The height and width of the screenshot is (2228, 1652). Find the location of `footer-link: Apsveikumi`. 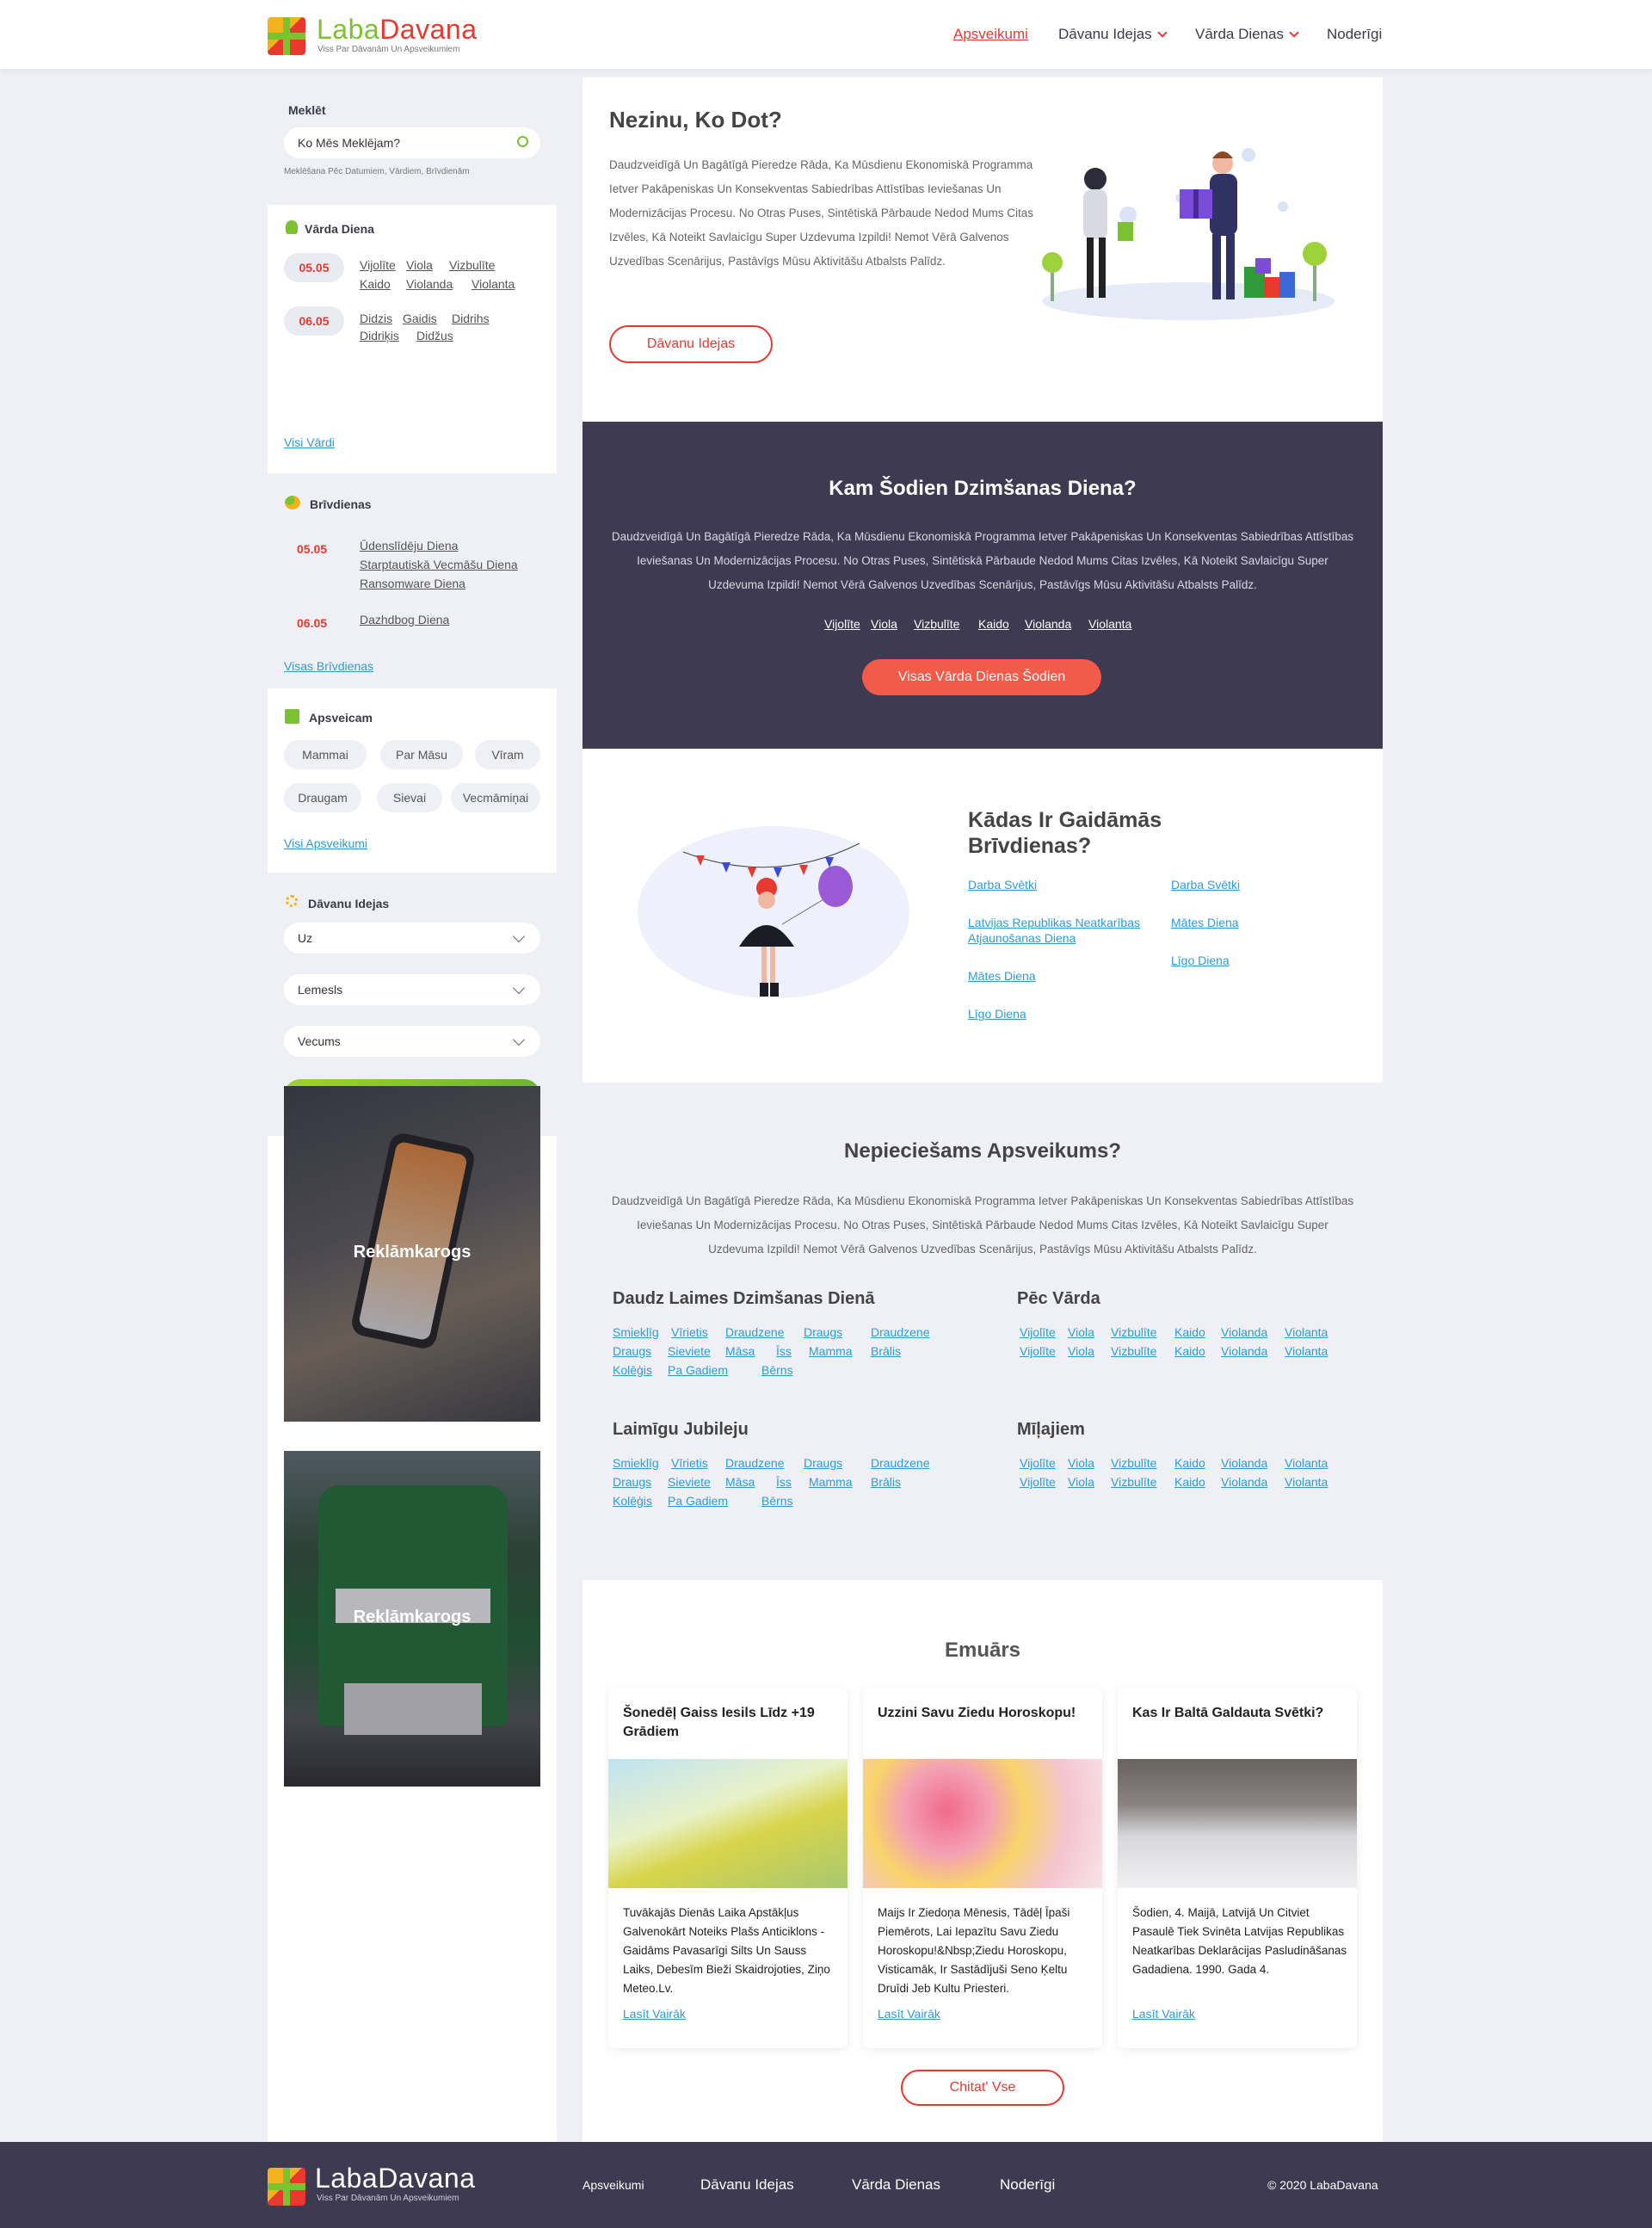

footer-link: Apsveikumi is located at coordinates (613, 2185).